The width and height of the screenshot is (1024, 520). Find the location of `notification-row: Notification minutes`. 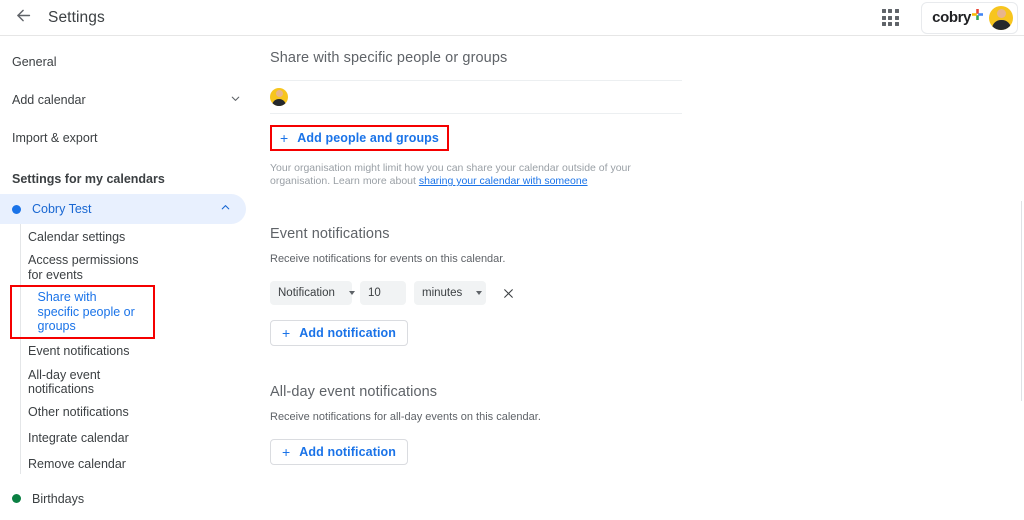

notification-row: Notification minutes is located at coordinates (478, 293).